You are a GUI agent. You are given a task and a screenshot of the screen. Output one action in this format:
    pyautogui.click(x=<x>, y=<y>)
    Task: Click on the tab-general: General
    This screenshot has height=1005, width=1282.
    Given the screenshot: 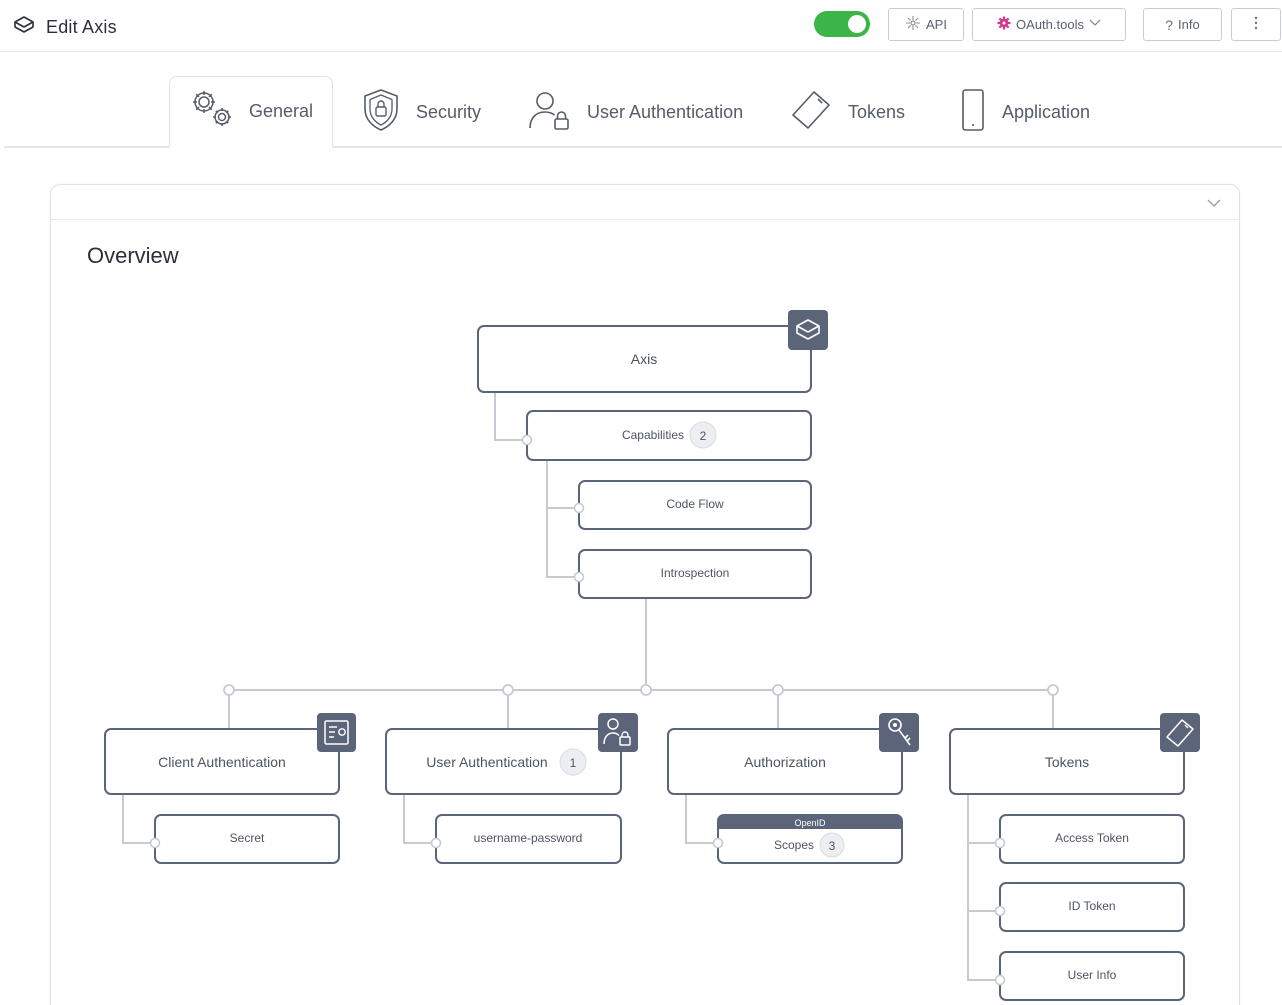 What is the action you would take?
    pyautogui.click(x=251, y=112)
    